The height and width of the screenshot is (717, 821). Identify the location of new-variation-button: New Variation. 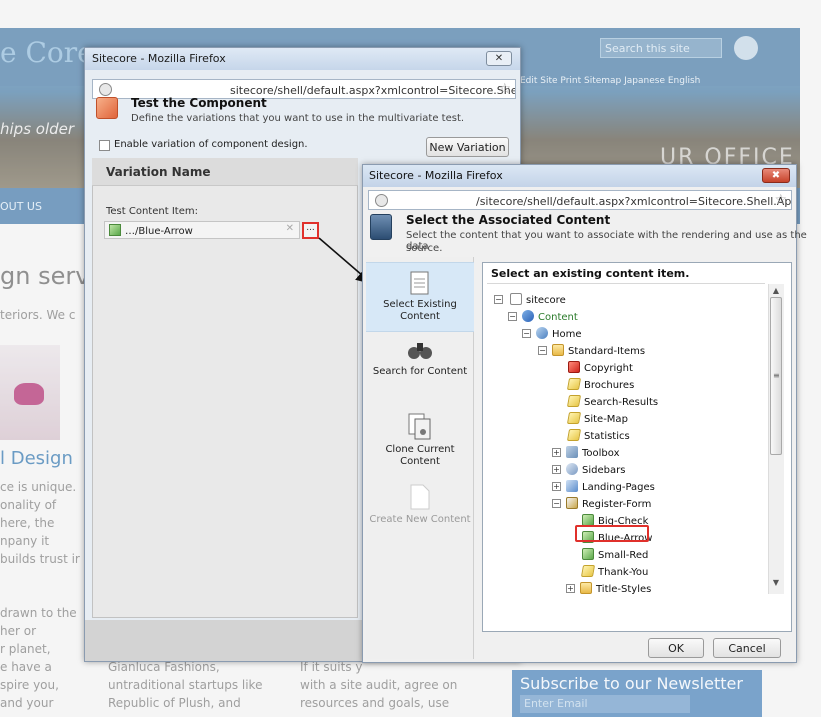
(467, 147).